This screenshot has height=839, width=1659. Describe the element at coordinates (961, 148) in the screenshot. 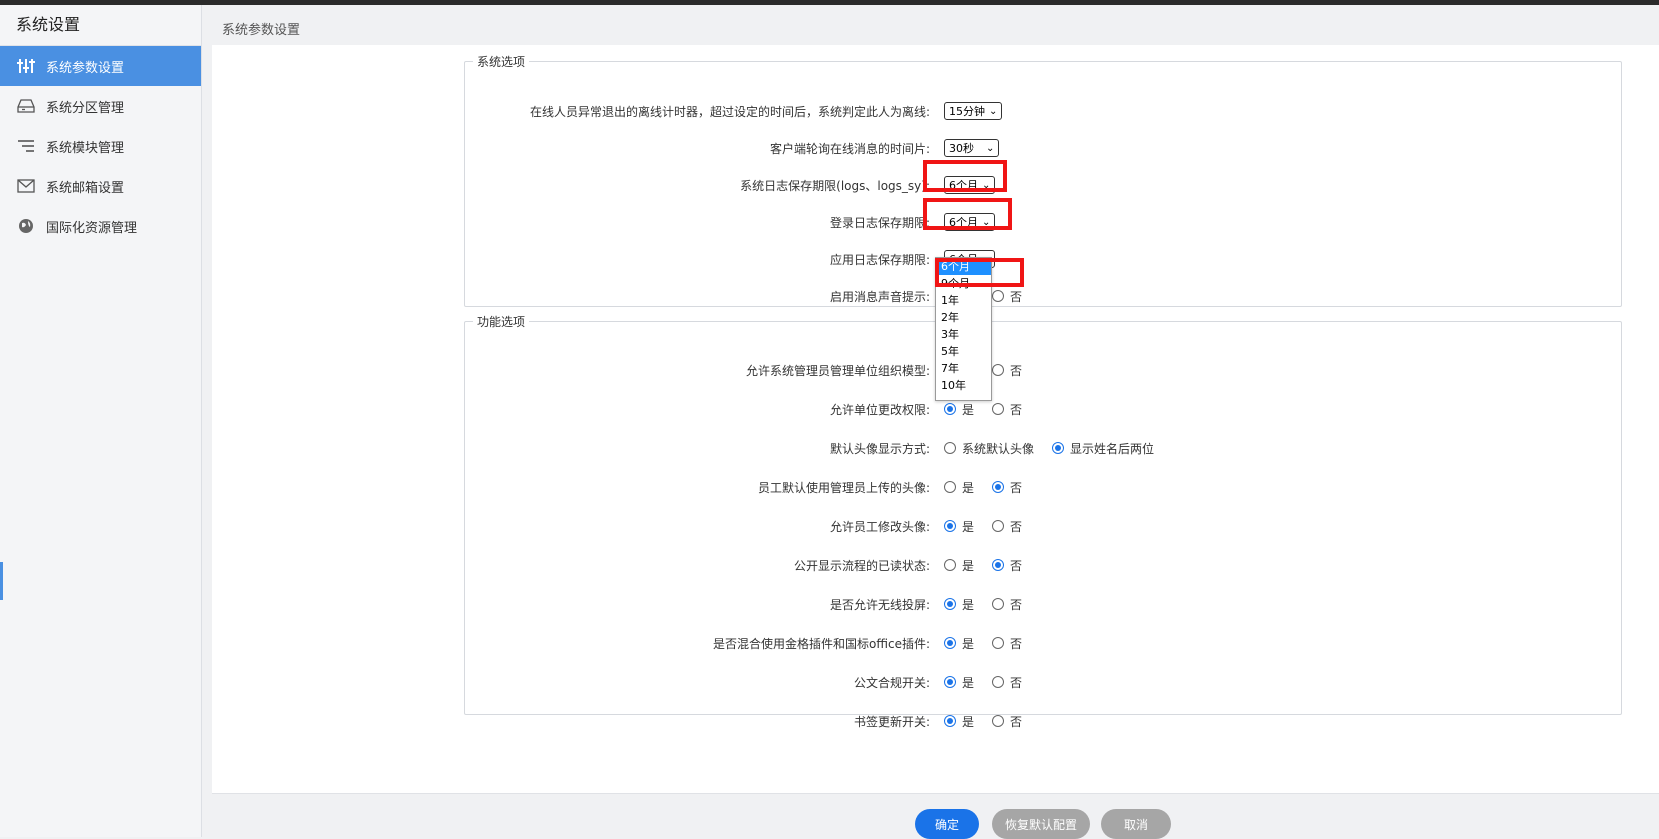

I see `select-value: 30秒` at that location.